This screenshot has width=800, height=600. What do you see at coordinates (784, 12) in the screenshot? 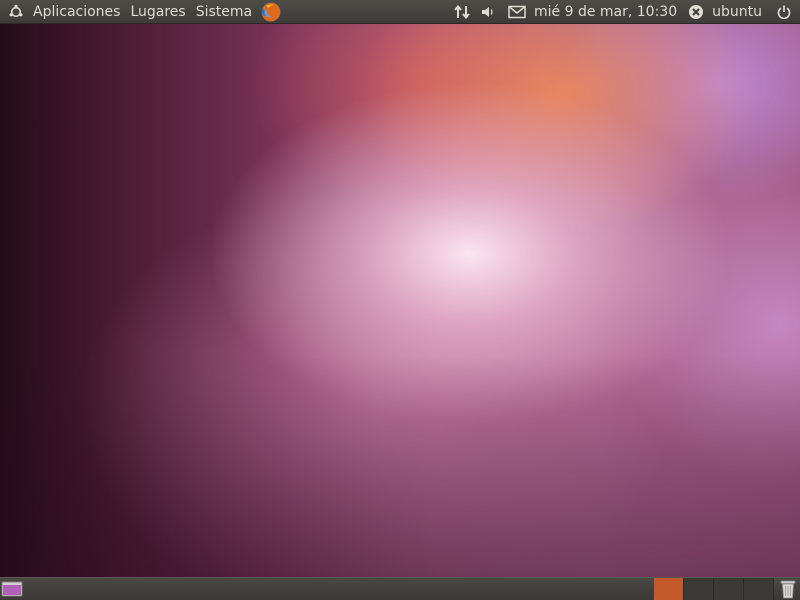
I see `power-icon` at bounding box center [784, 12].